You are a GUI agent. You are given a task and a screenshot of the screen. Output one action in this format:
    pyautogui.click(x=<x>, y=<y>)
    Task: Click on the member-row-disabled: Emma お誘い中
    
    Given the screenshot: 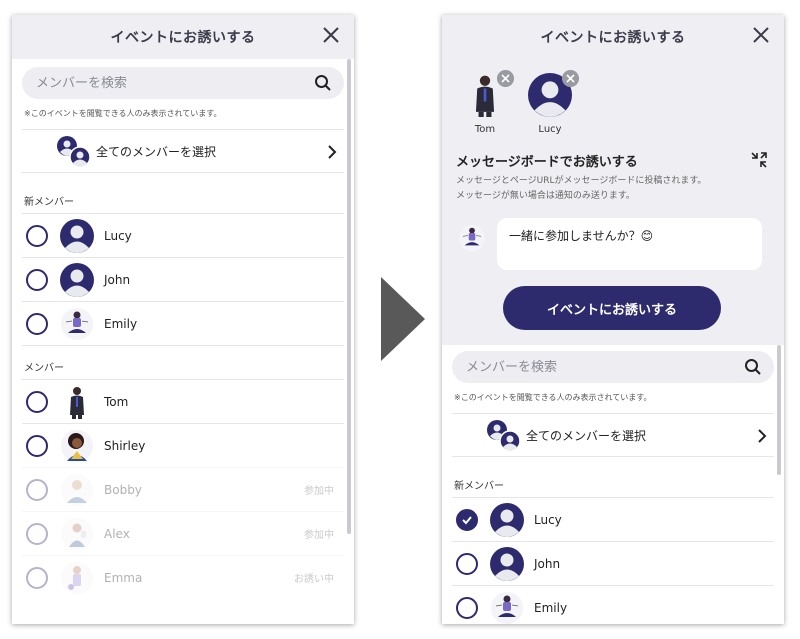 What is the action you would take?
    pyautogui.click(x=183, y=577)
    